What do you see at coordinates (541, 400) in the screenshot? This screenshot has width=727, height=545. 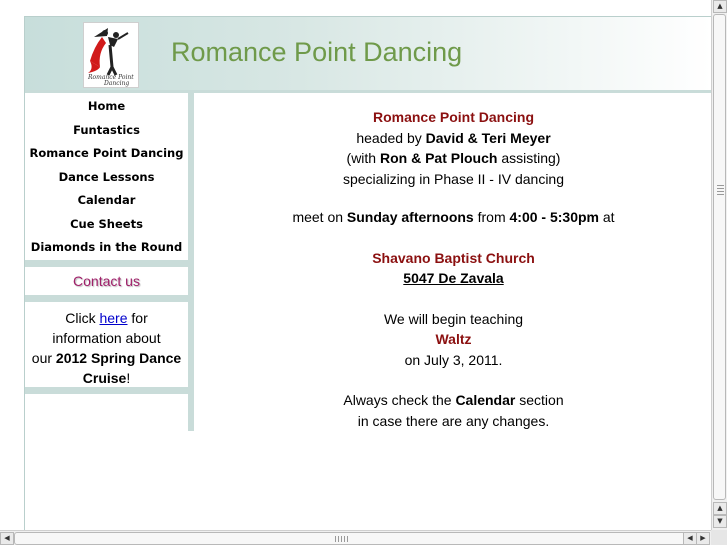 I see `check-post-text: section` at bounding box center [541, 400].